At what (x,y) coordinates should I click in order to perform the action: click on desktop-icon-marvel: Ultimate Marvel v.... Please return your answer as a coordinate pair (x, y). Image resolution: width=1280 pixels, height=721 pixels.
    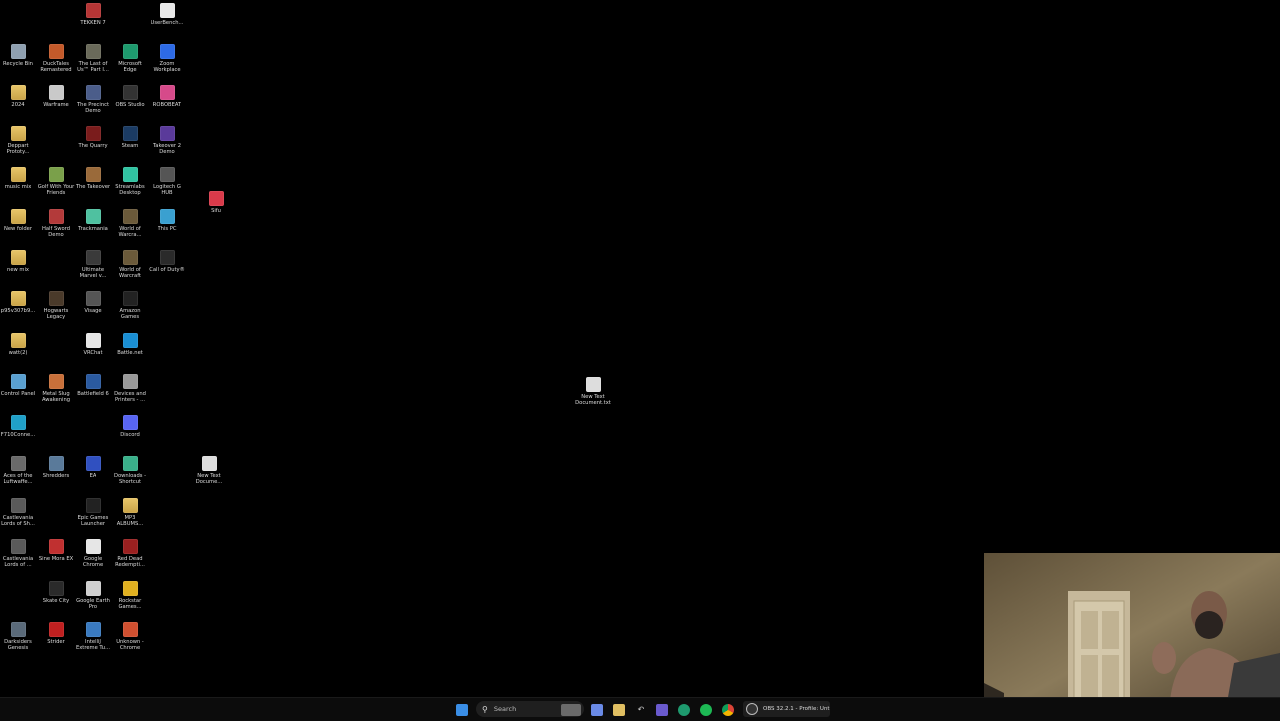
    Looking at the image, I should click on (93, 264).